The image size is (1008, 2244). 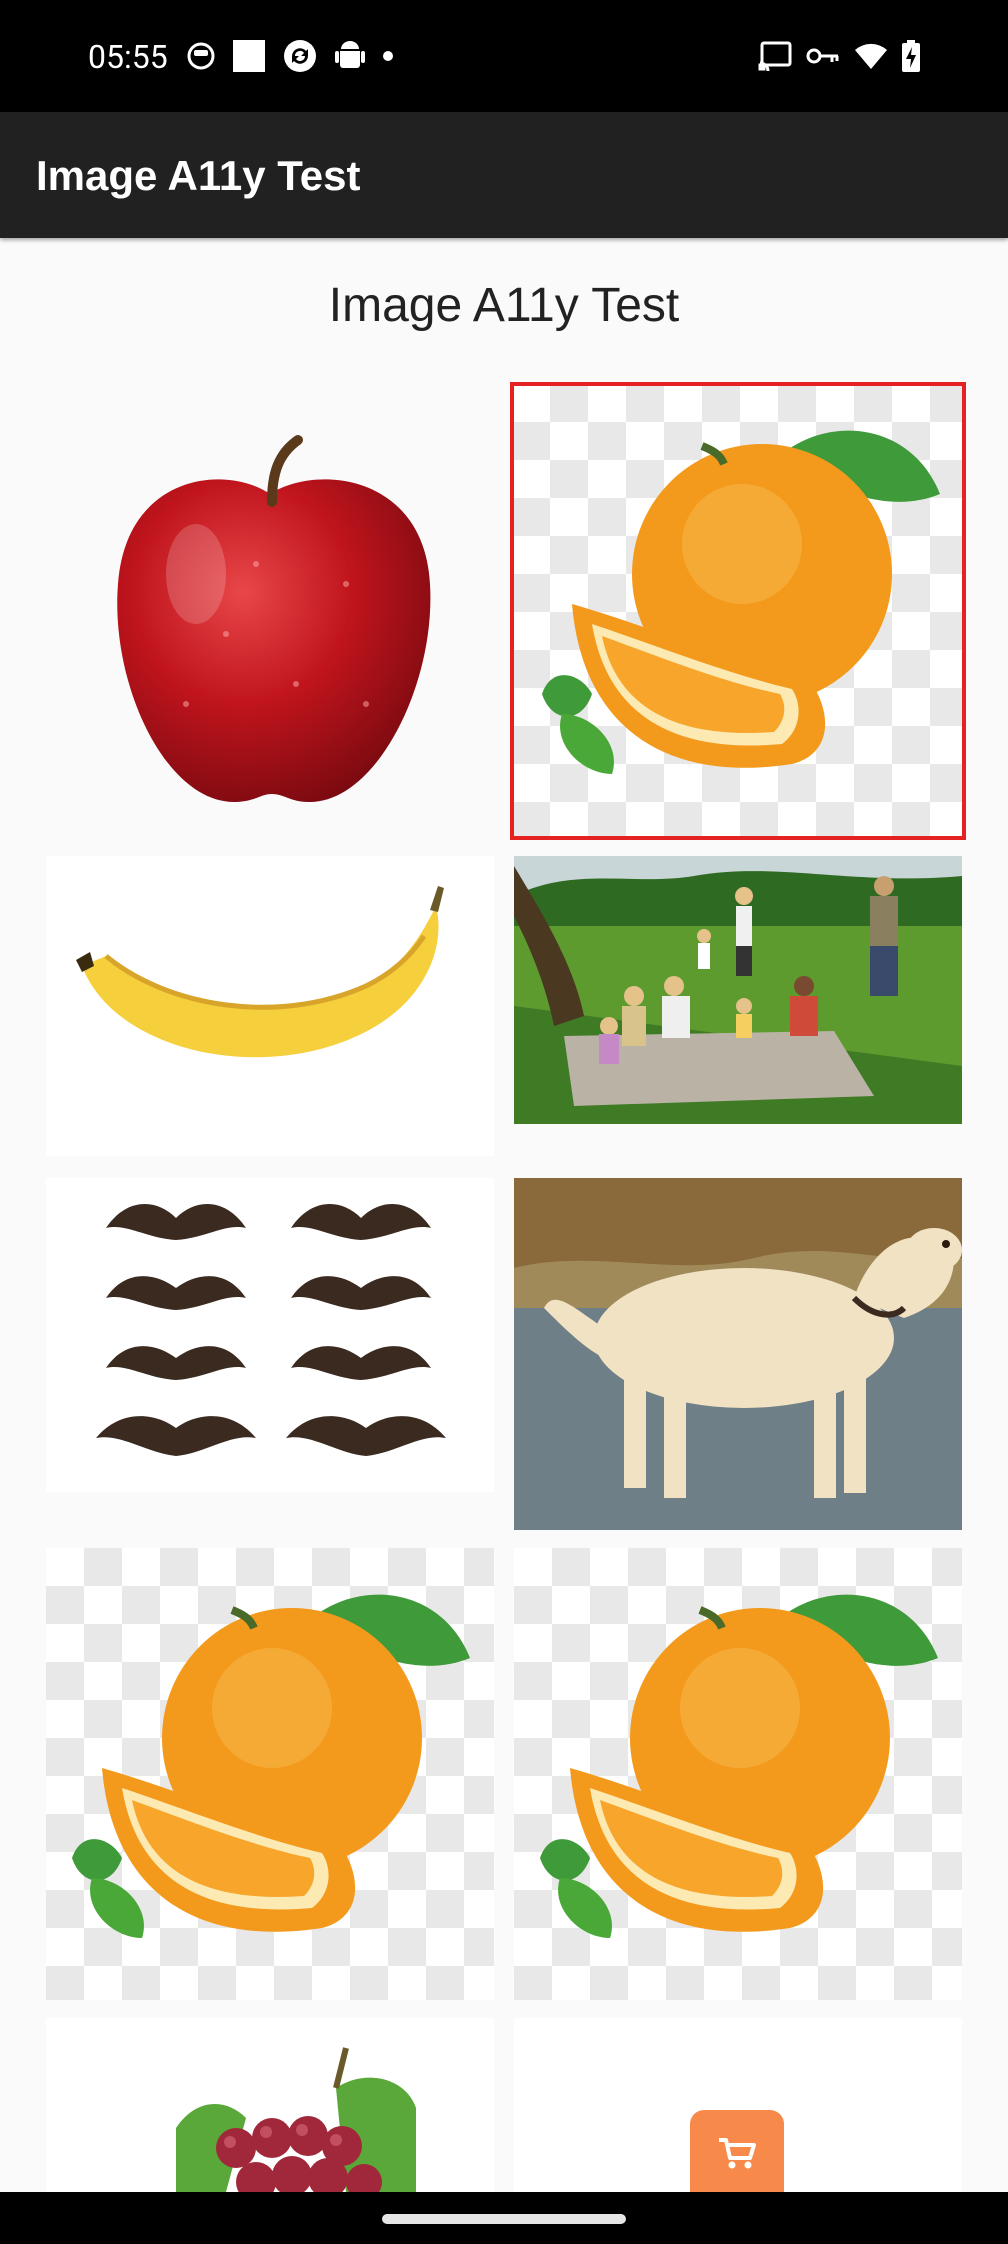 What do you see at coordinates (249, 56) in the screenshot?
I see `square-icon` at bounding box center [249, 56].